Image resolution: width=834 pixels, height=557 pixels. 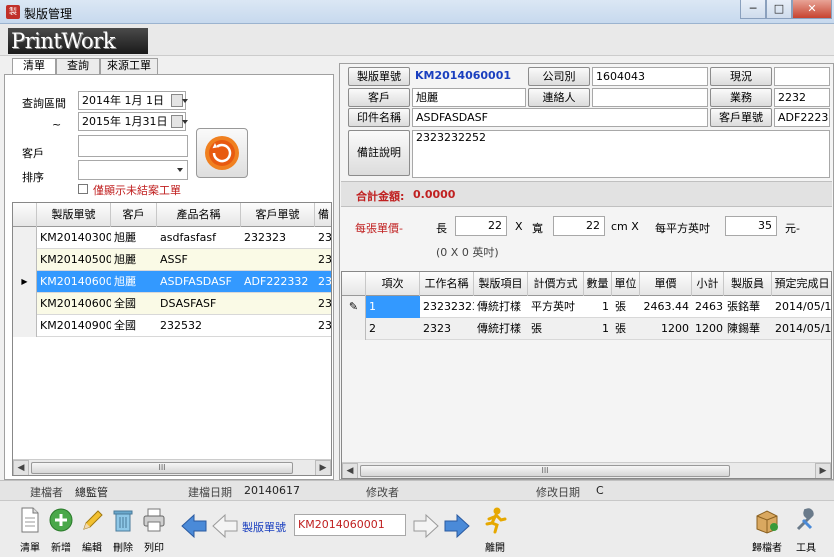 I want to click on arrow-right-outline-icon, so click(x=426, y=526).